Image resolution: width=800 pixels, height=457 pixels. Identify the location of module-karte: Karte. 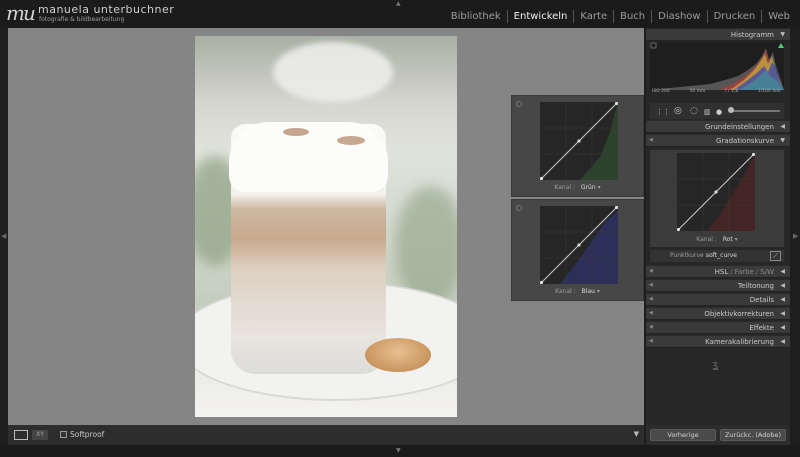
(593, 16).